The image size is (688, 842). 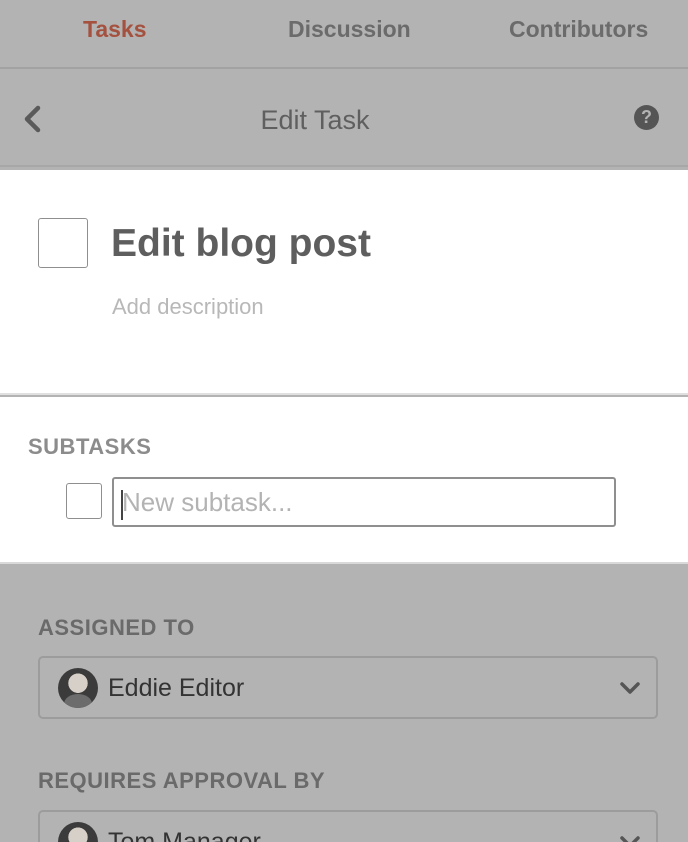 What do you see at coordinates (176, 688) in the screenshot?
I see `assigned-to-value: Eddie Editor` at bounding box center [176, 688].